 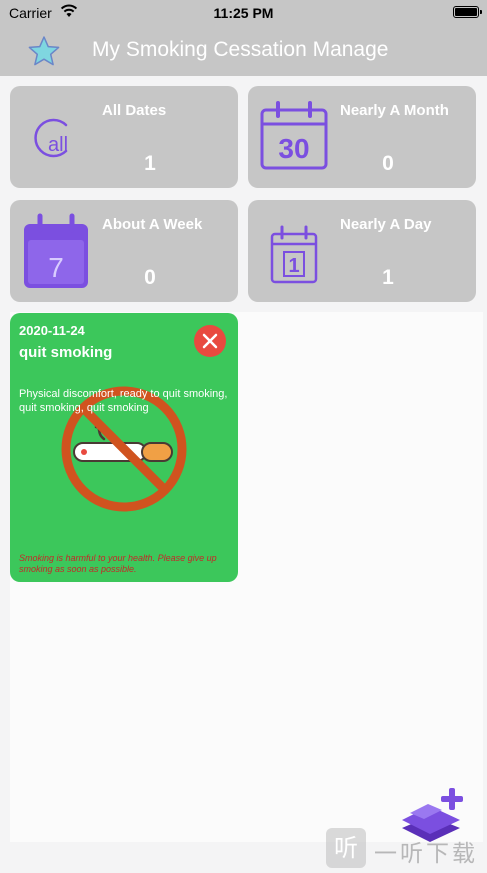 I want to click on all-icon: all, so click(x=51, y=138).